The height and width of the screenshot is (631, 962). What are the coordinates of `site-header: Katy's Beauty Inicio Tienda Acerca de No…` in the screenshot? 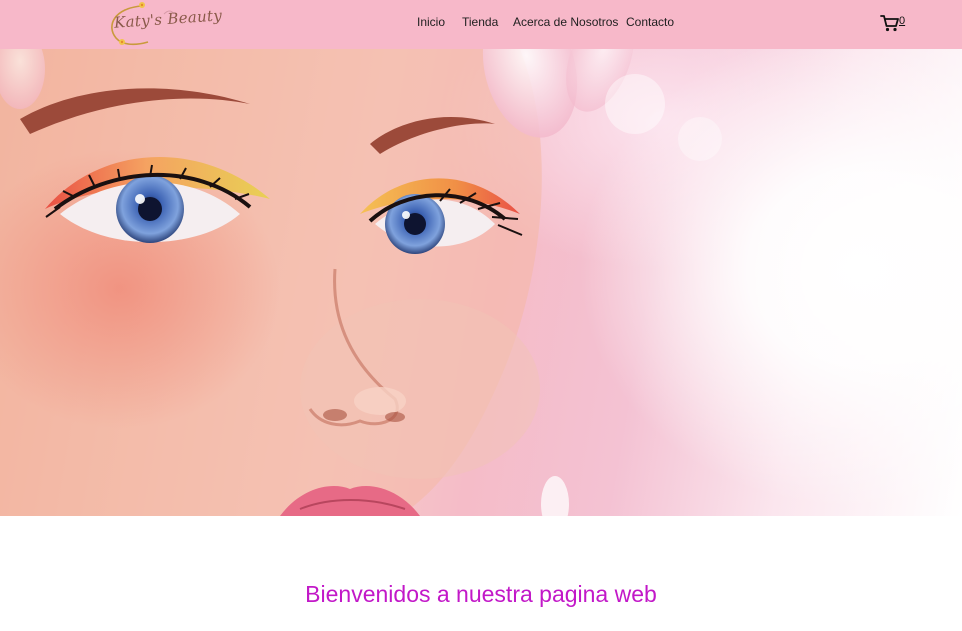 It's located at (481, 24).